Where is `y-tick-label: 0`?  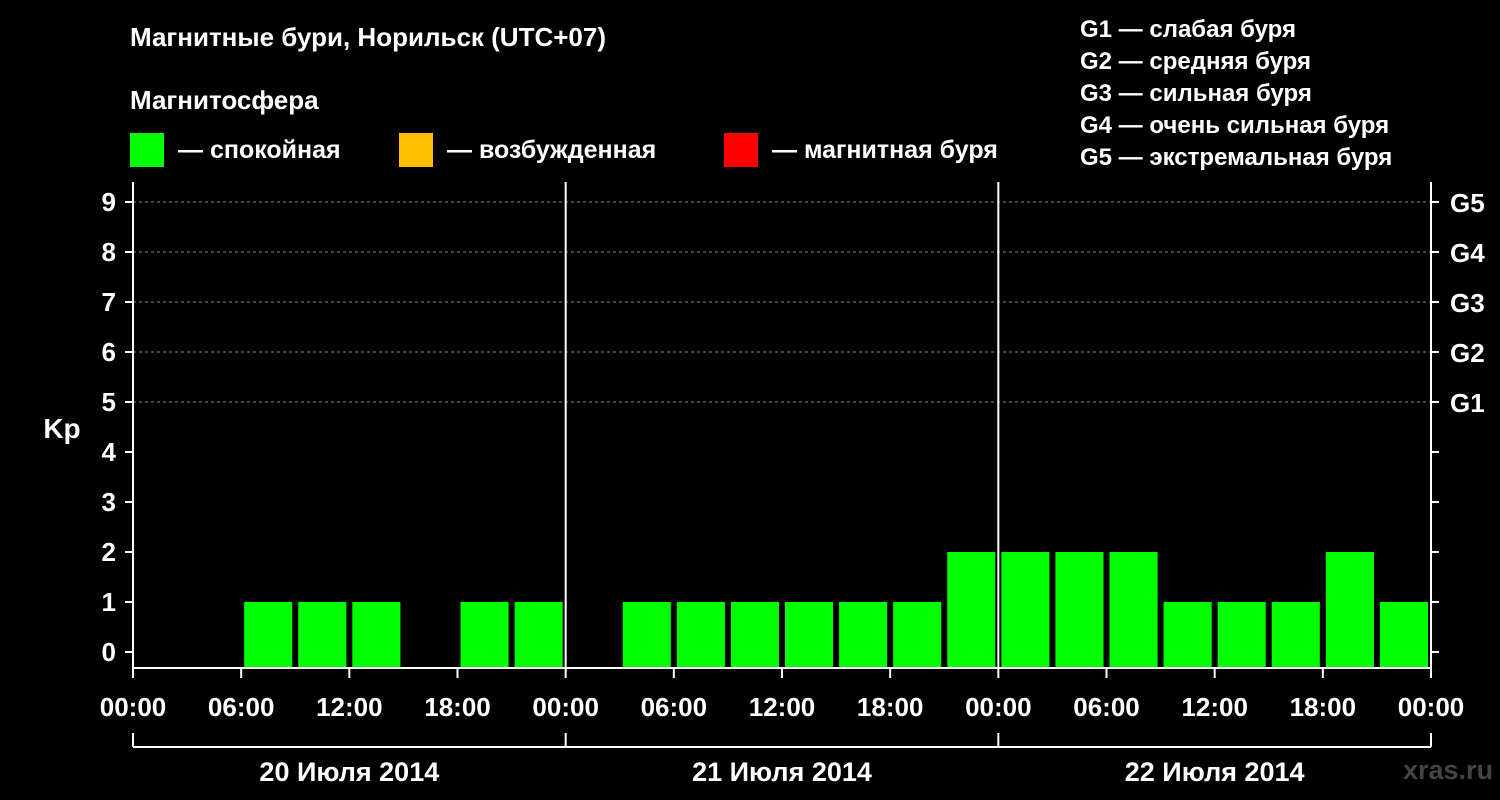 y-tick-label: 0 is located at coordinates (109, 652).